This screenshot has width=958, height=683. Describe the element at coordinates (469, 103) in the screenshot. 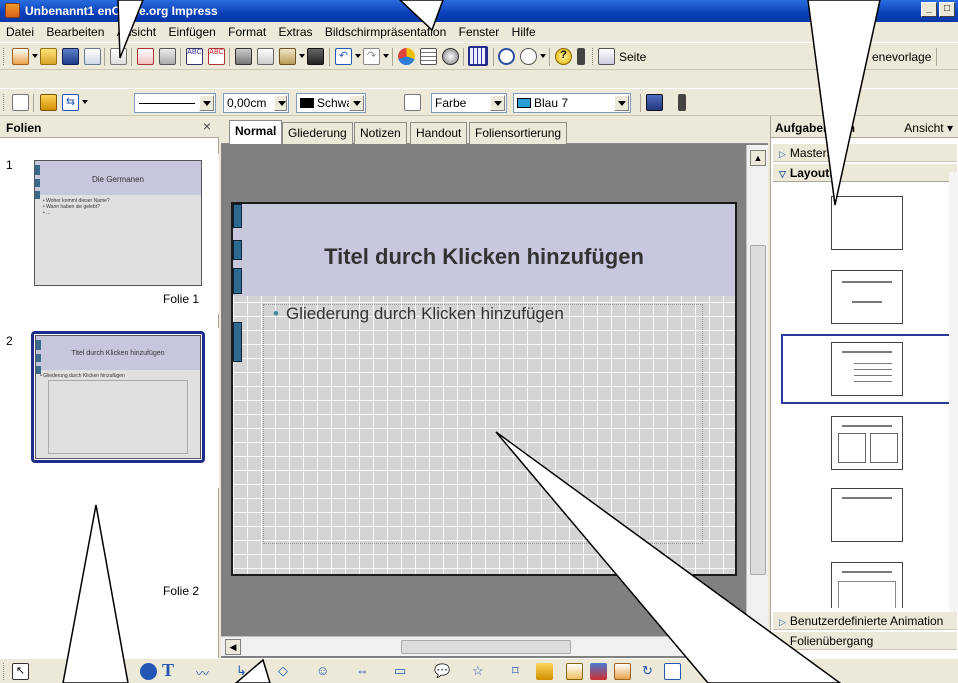

I see `area-style-select: Farbe` at that location.